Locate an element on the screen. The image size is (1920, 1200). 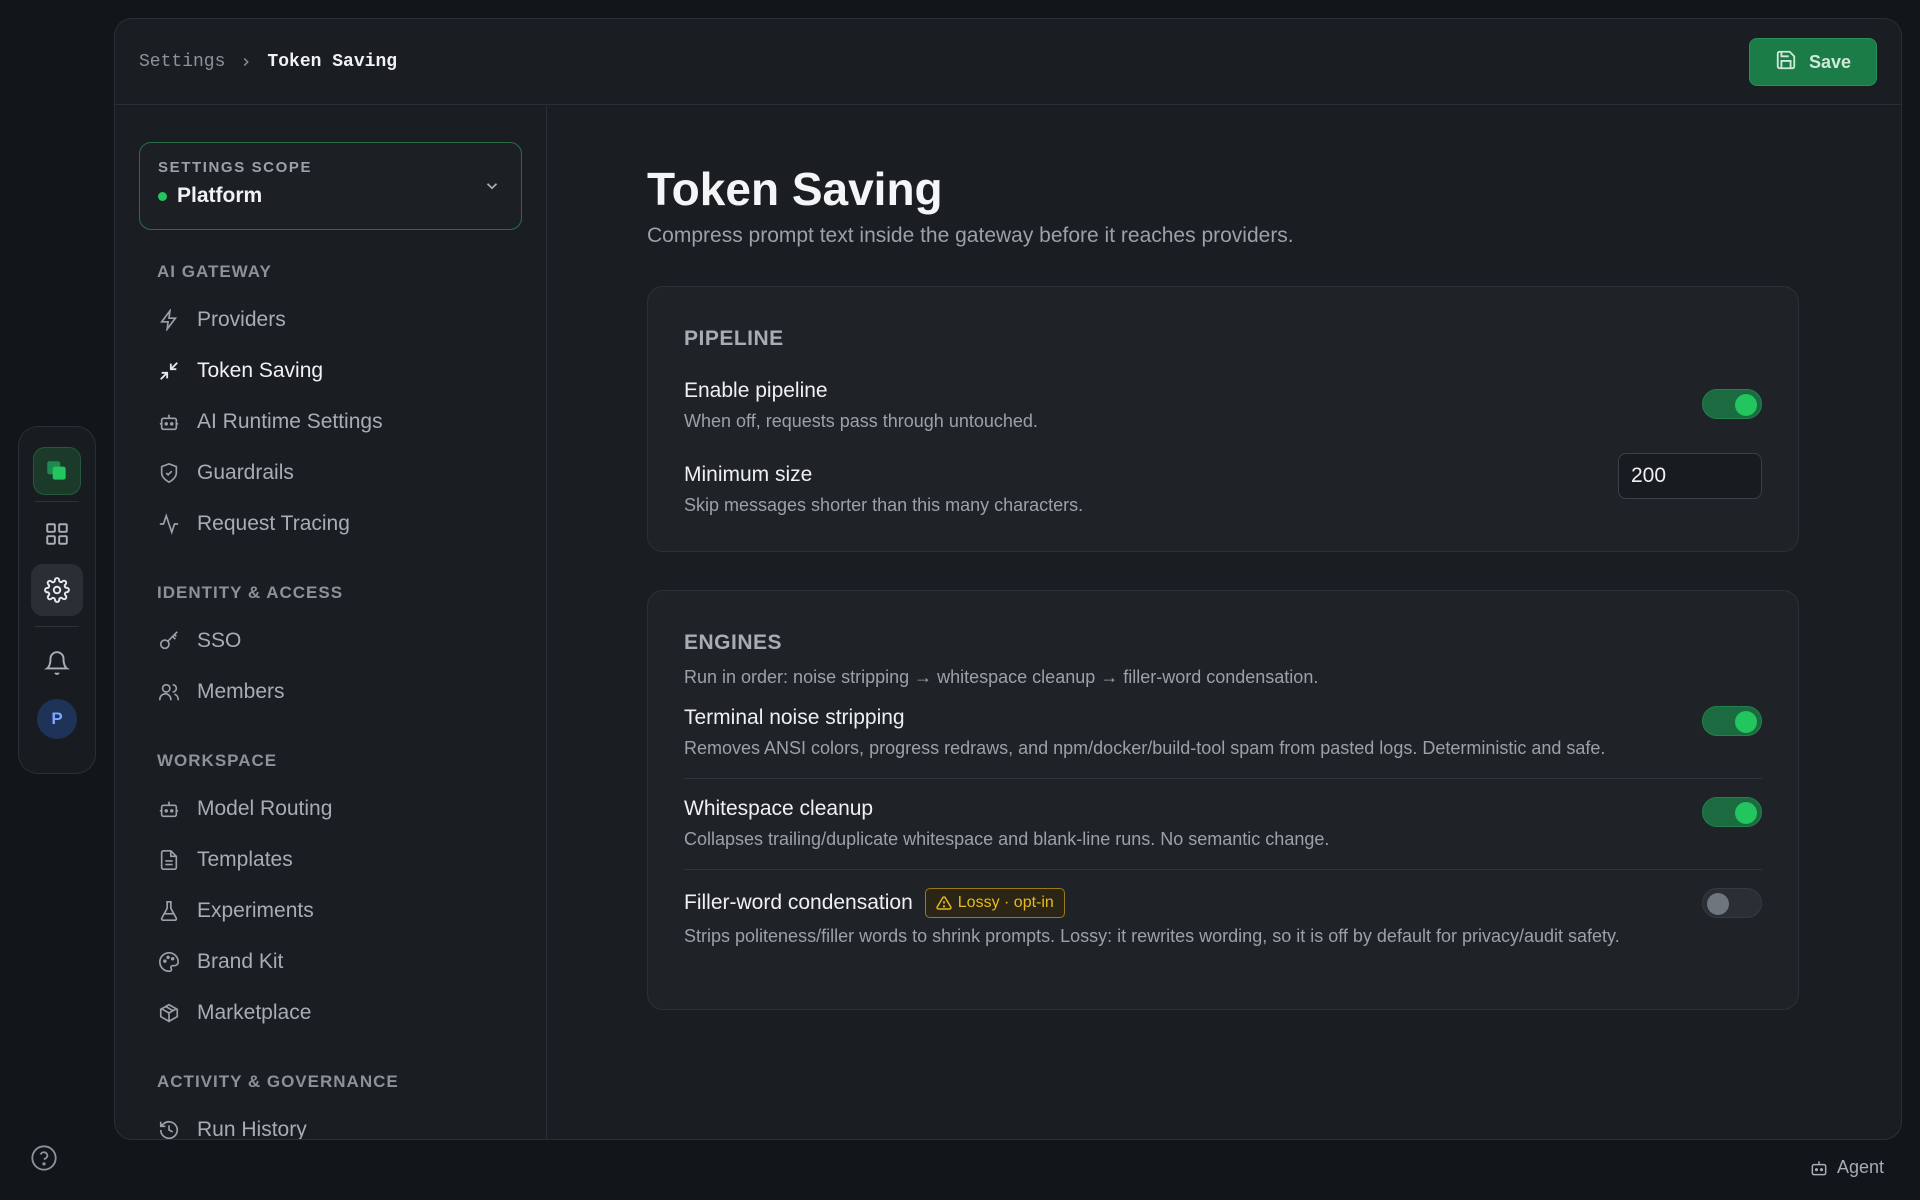
nav-item-label: Experiments is located at coordinates (255, 910).